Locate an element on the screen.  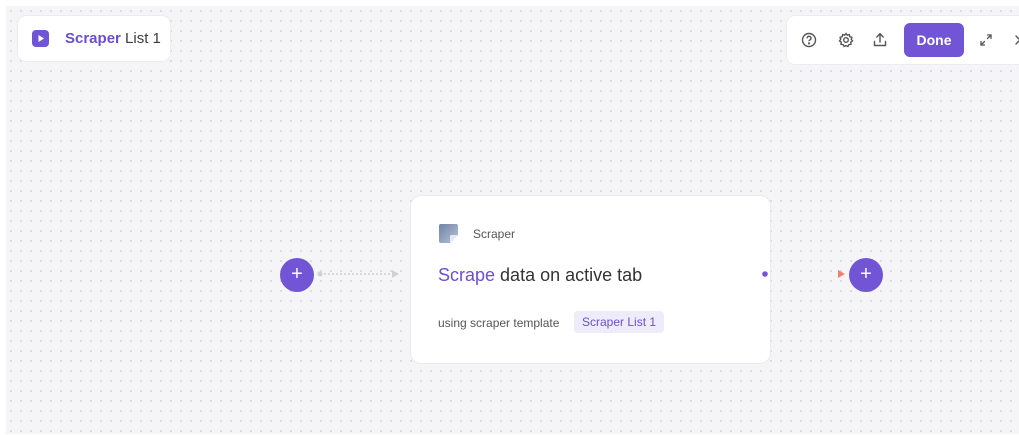
node-subtitle: using scraper template is located at coordinates (499, 323).